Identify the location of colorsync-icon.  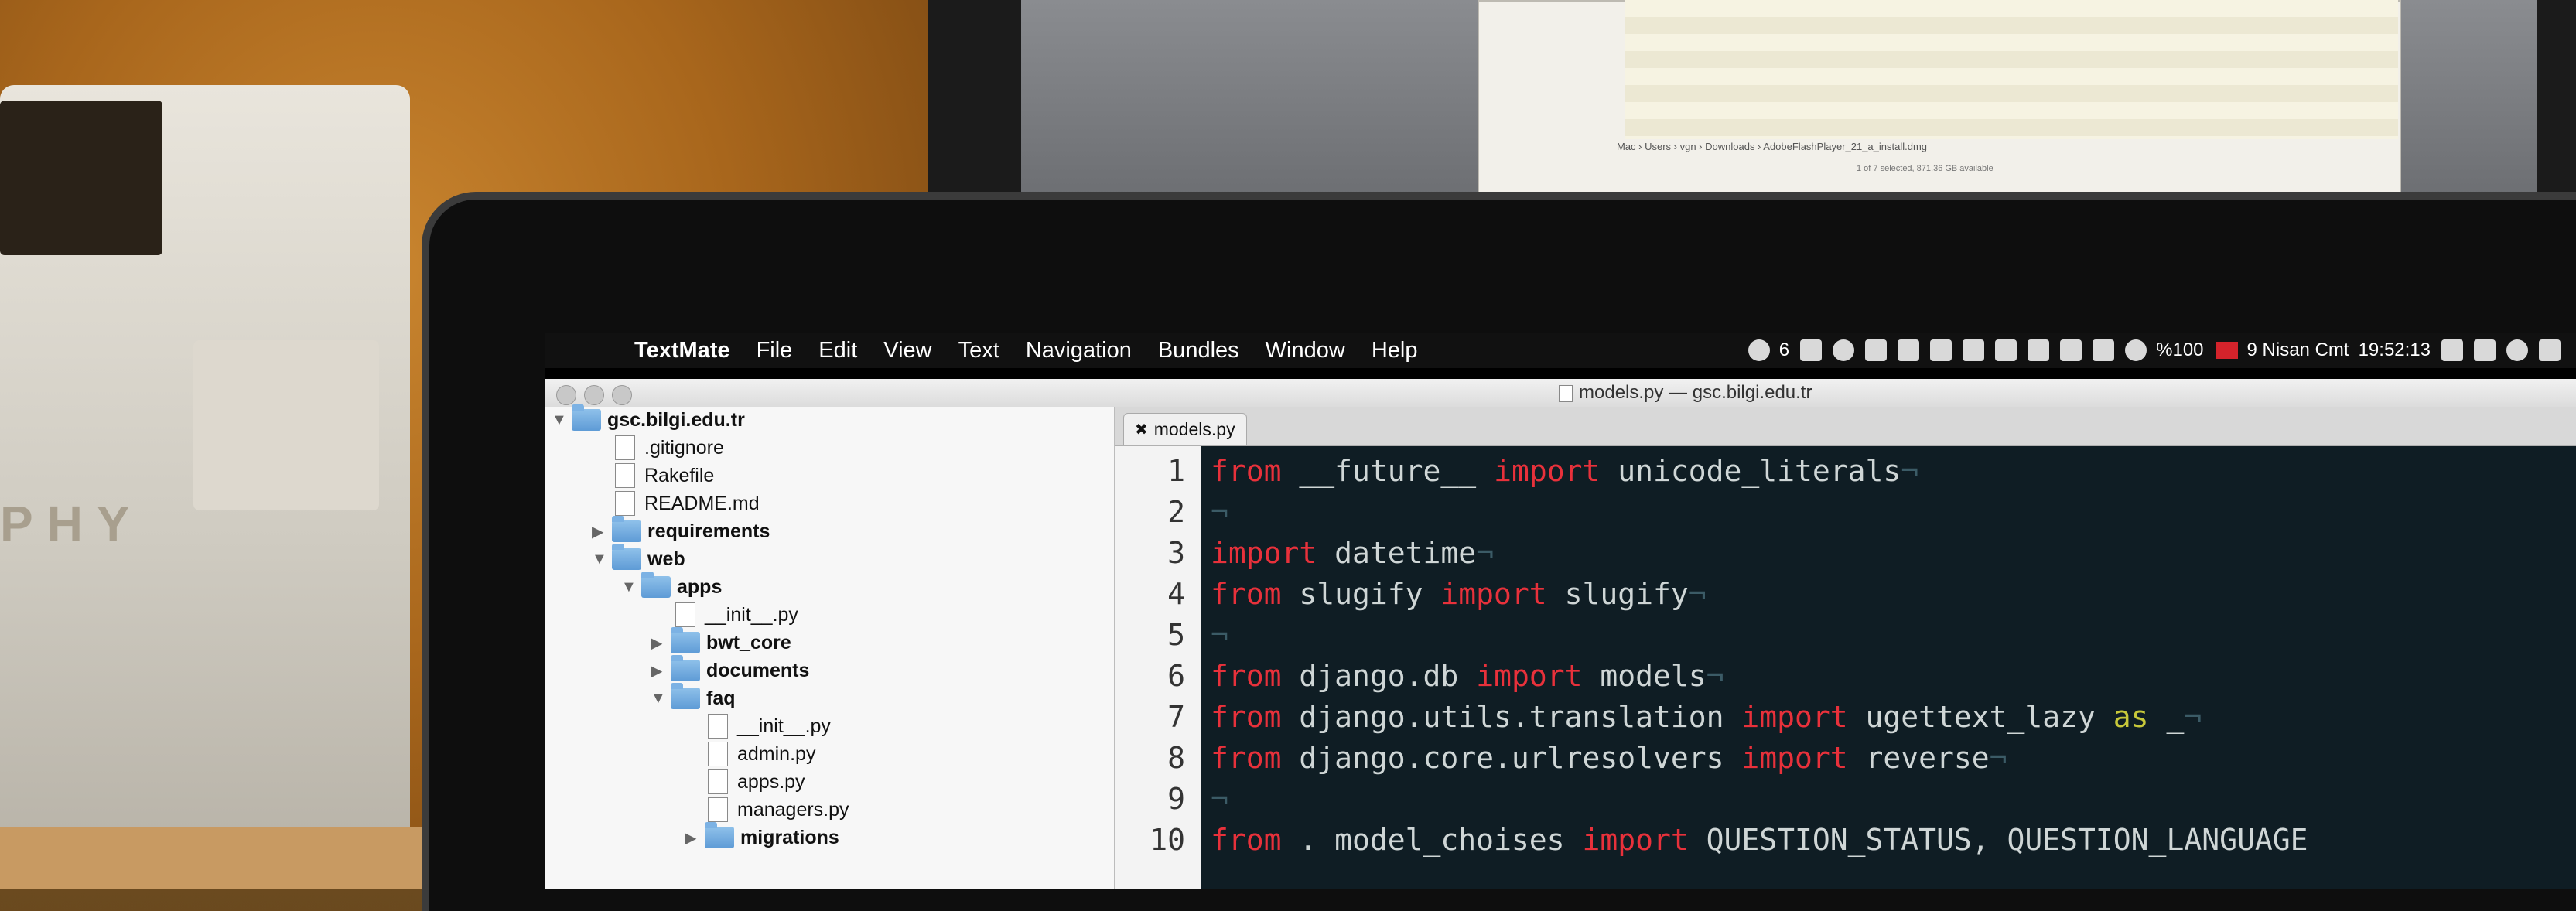
(1844, 350).